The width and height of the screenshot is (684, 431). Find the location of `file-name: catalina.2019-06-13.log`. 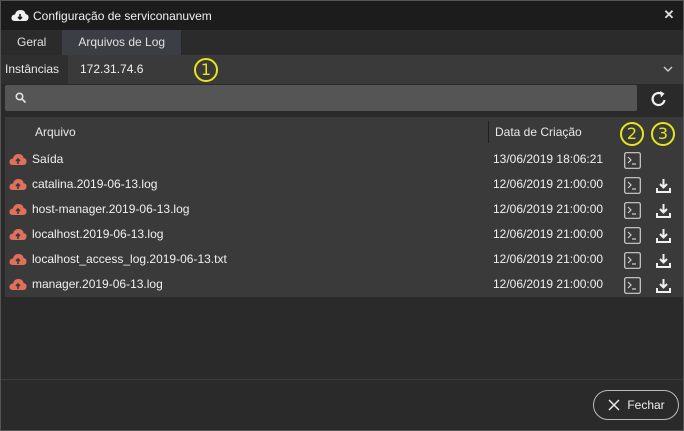

file-name: catalina.2019-06-13.log is located at coordinates (95, 184).